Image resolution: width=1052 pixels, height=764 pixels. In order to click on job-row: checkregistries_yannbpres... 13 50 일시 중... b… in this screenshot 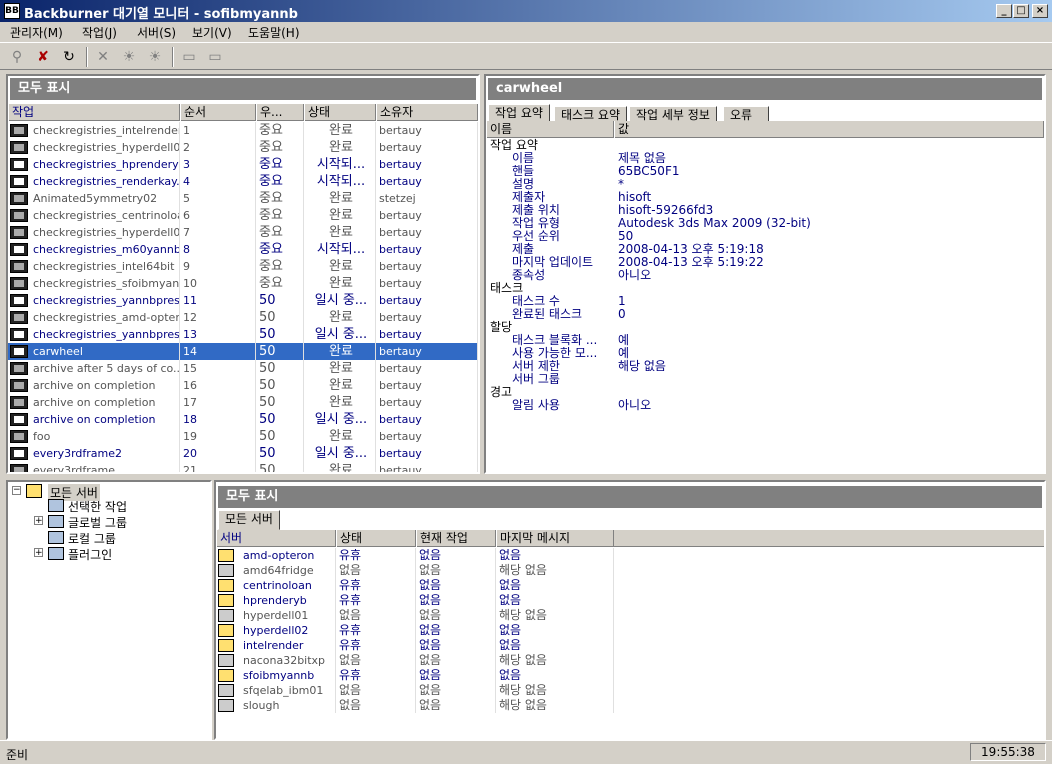, I will do `click(243, 334)`.